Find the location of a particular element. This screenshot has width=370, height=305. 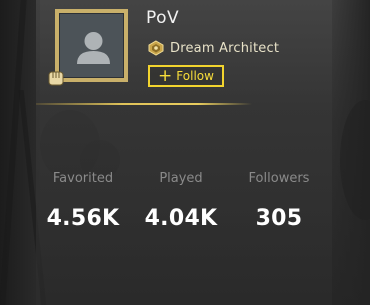

avatar is located at coordinates (91, 45).